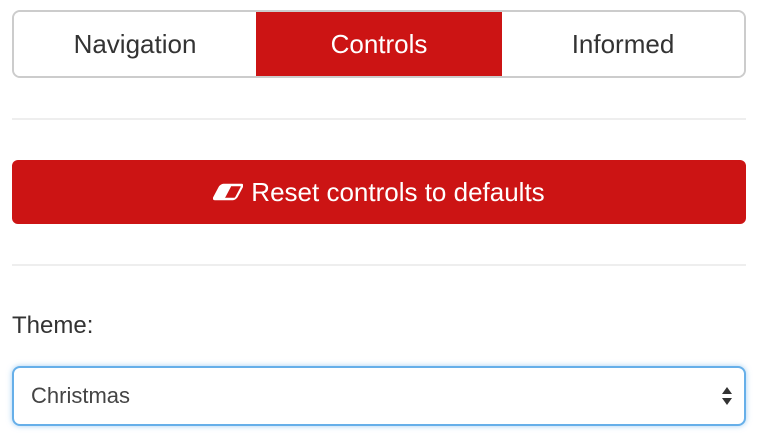  What do you see at coordinates (135, 44) in the screenshot?
I see `tab-navigation: Navigation` at bounding box center [135, 44].